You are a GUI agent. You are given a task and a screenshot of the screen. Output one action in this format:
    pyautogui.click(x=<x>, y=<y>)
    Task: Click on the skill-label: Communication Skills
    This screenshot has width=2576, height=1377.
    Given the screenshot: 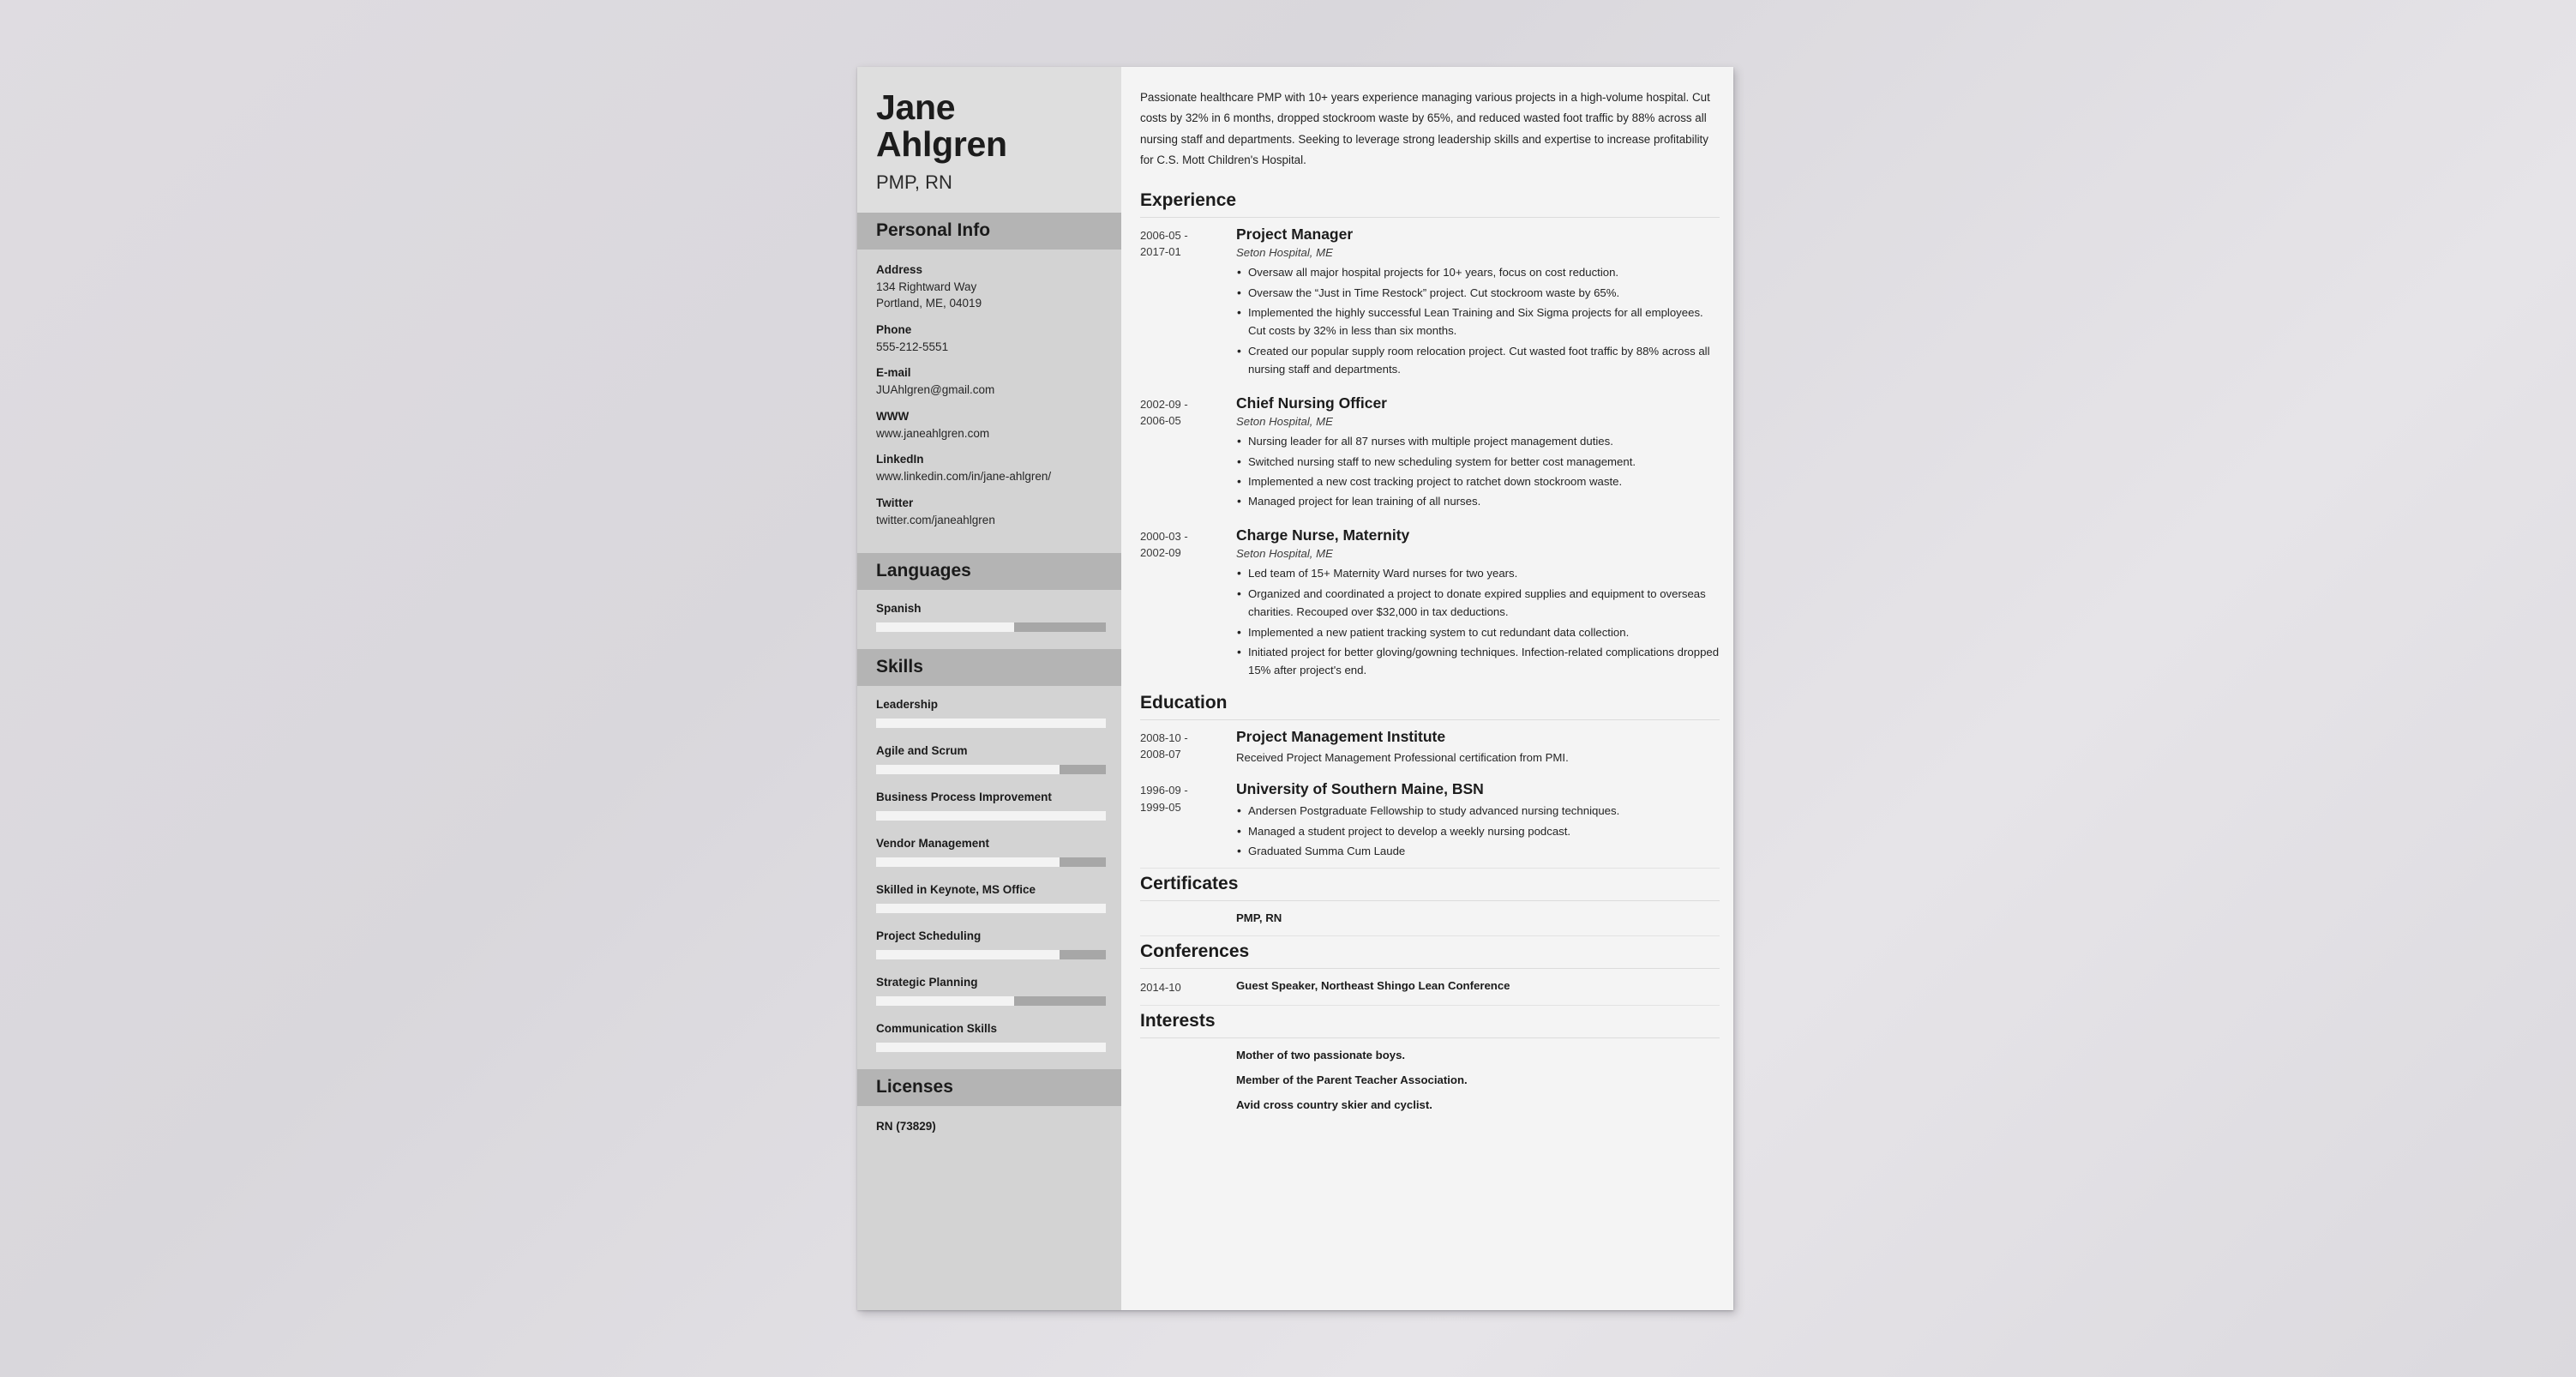 What is the action you would take?
    pyautogui.click(x=937, y=1028)
    